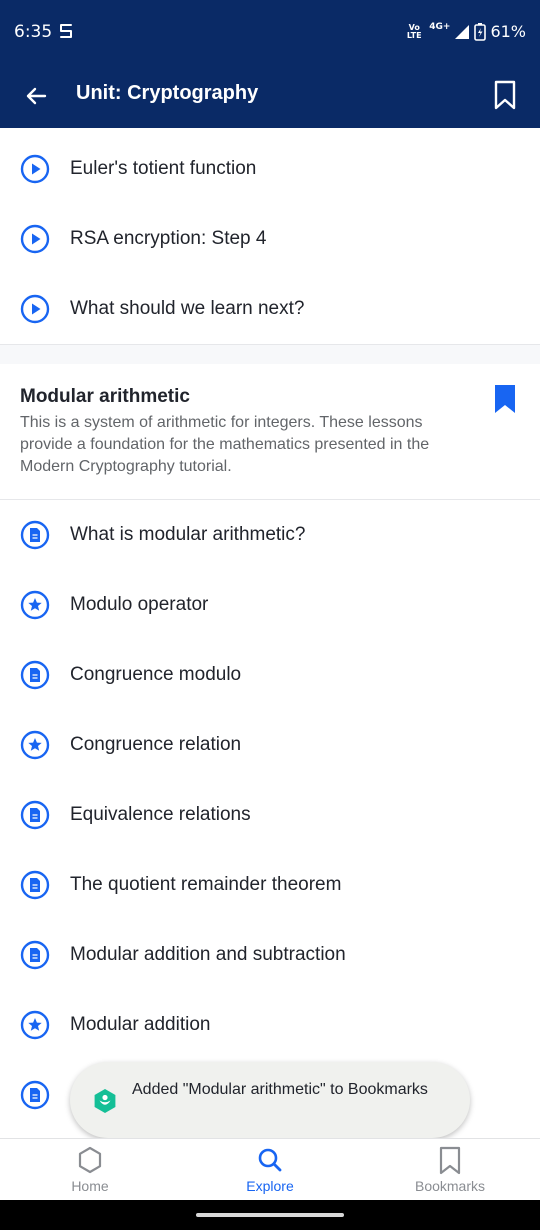 The height and width of the screenshot is (1230, 540). I want to click on list-item-label: The quotient remainder theorem, so click(206, 884).